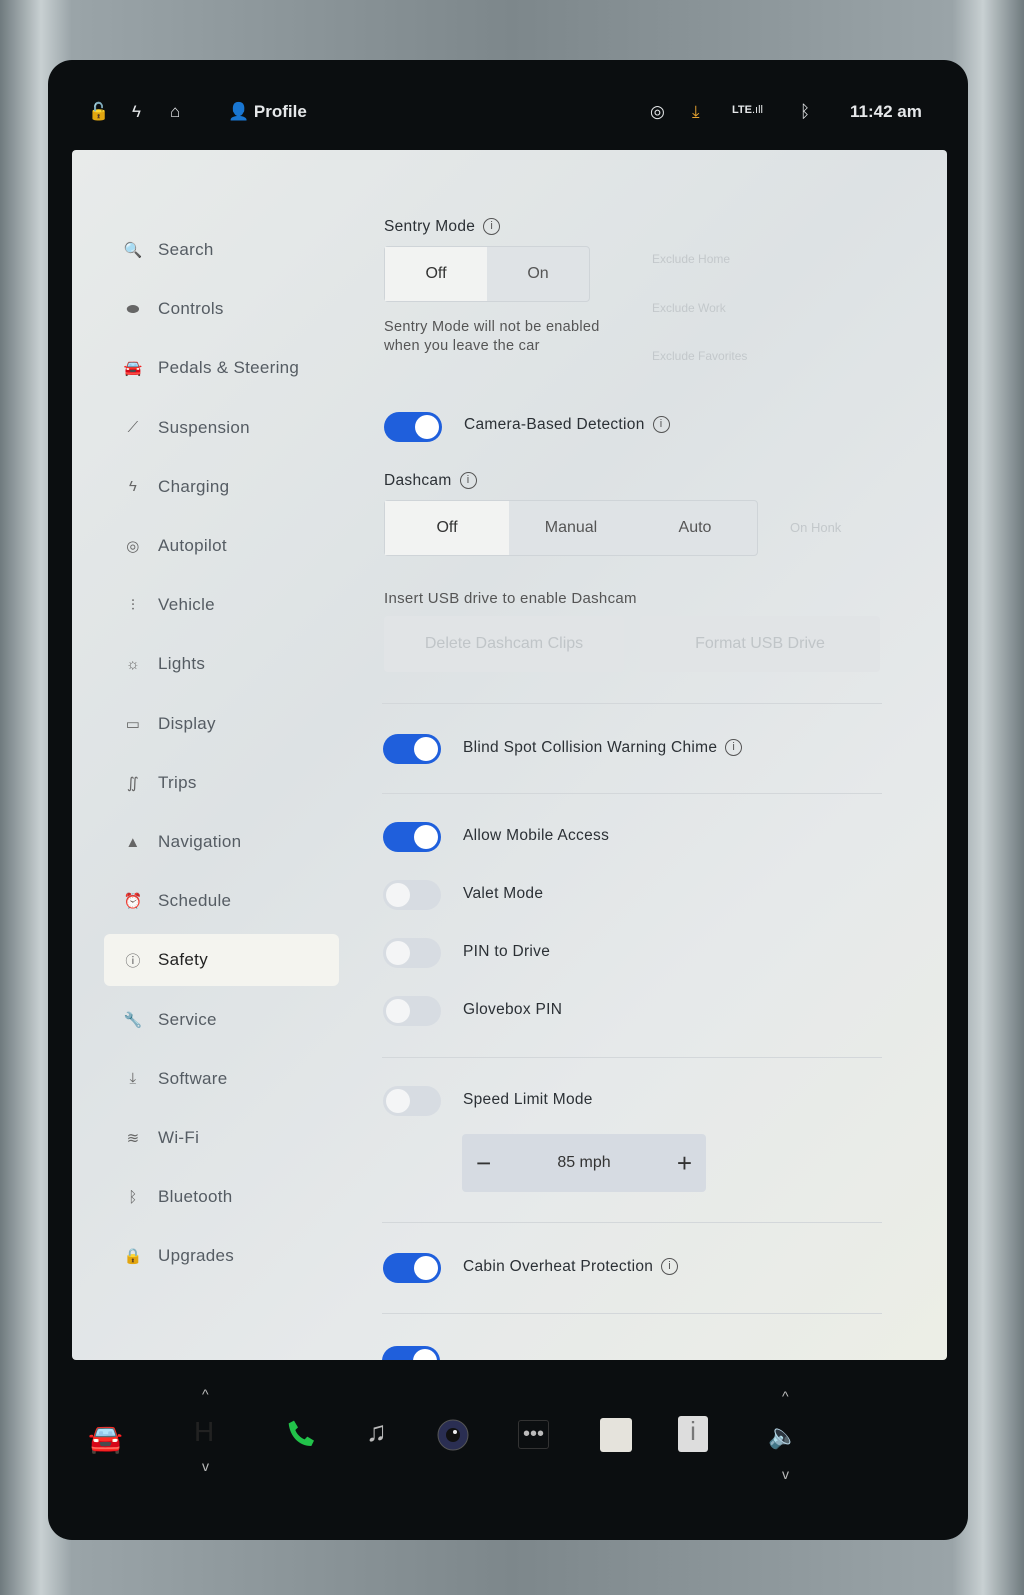 The height and width of the screenshot is (1595, 1024). I want to click on dashcam-selector: Off Manual Auto, so click(571, 528).